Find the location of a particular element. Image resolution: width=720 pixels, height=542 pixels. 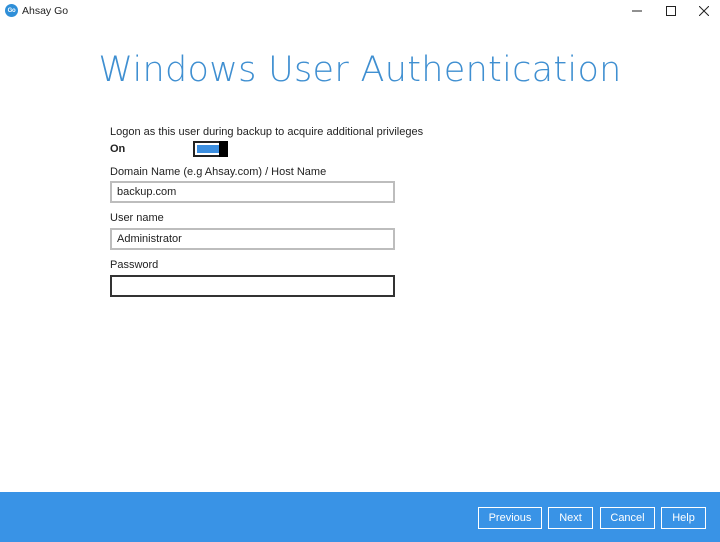

help-button: Help is located at coordinates (683, 518).